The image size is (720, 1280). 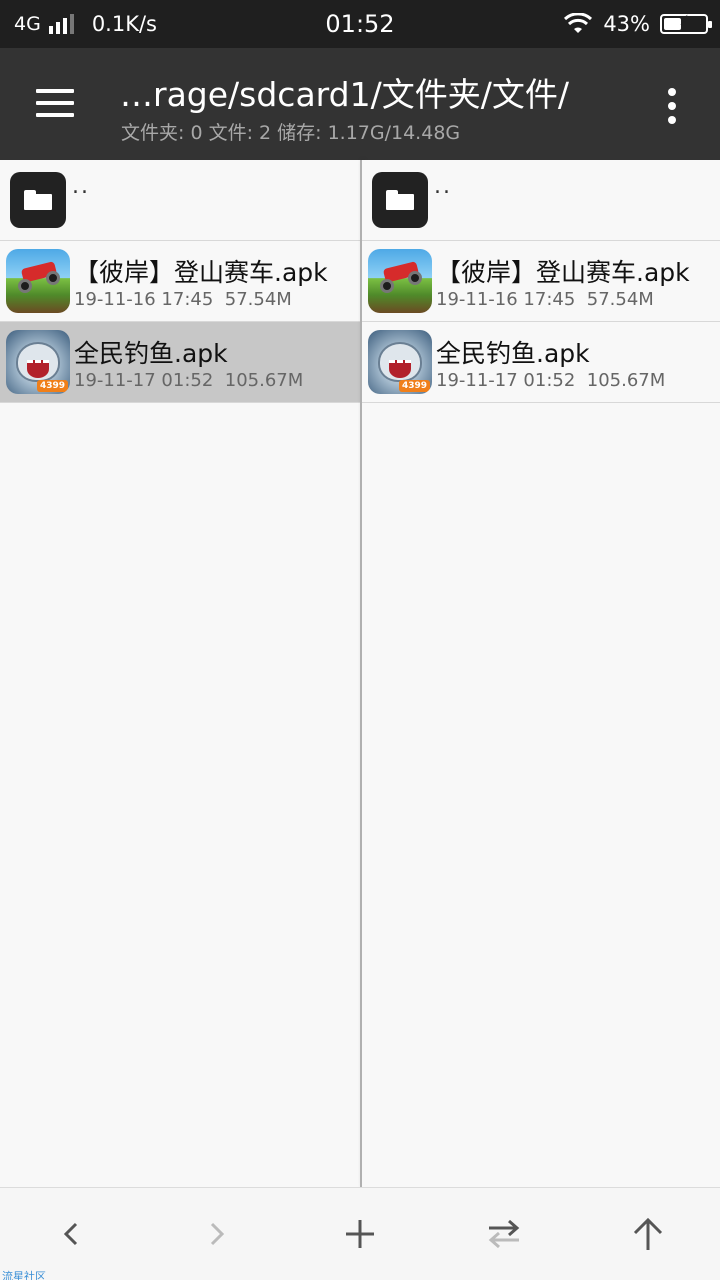 What do you see at coordinates (56, 103) in the screenshot?
I see `menu-icon` at bounding box center [56, 103].